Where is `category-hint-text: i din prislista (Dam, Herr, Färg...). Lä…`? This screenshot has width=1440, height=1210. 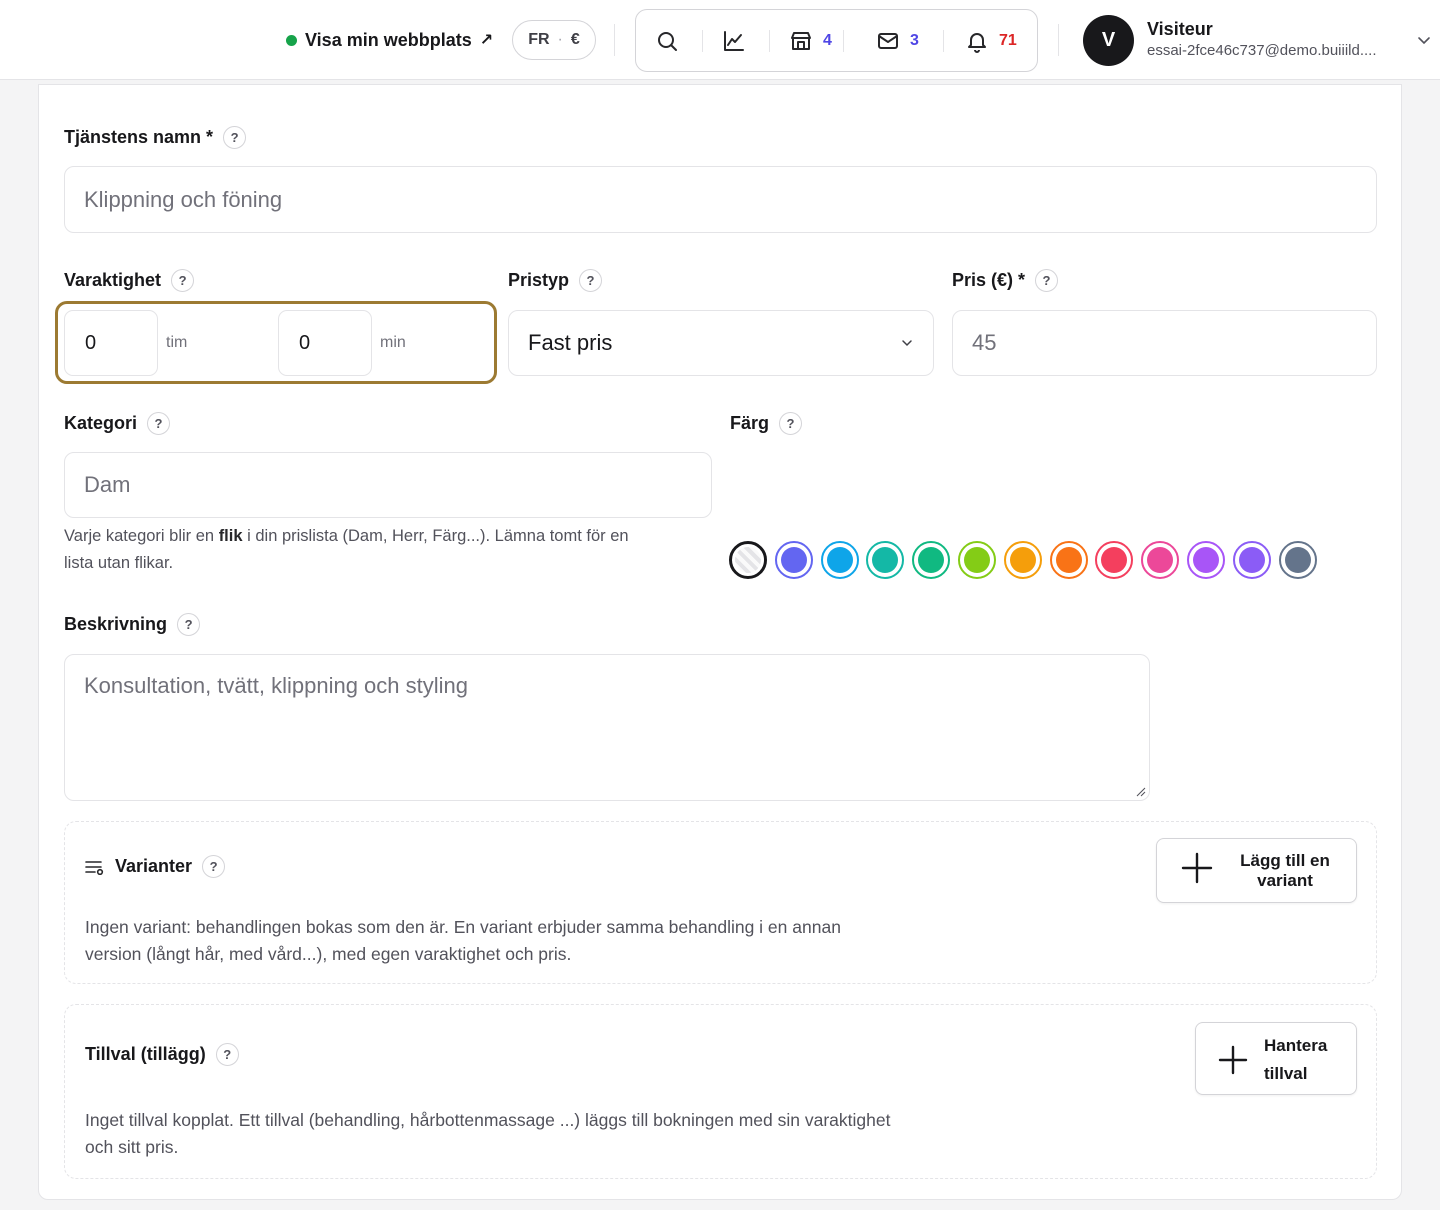
category-hint-text: i din prislista (Dam, Herr, Färg...). Lä… is located at coordinates (435, 536).